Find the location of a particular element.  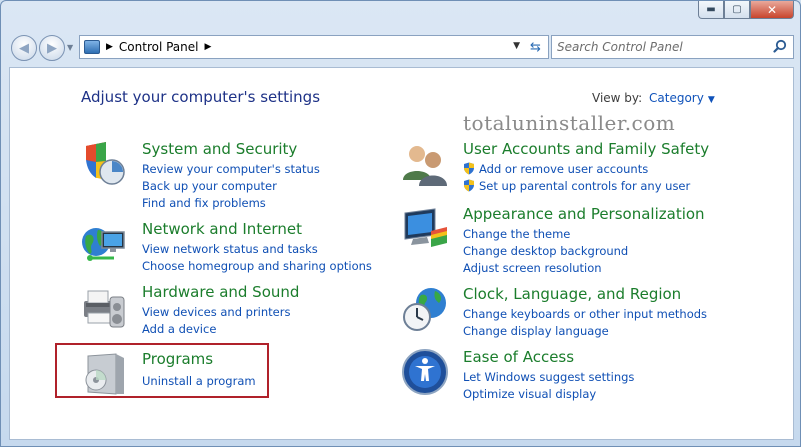

category-title: Clock, Language, and Region is located at coordinates (572, 294).